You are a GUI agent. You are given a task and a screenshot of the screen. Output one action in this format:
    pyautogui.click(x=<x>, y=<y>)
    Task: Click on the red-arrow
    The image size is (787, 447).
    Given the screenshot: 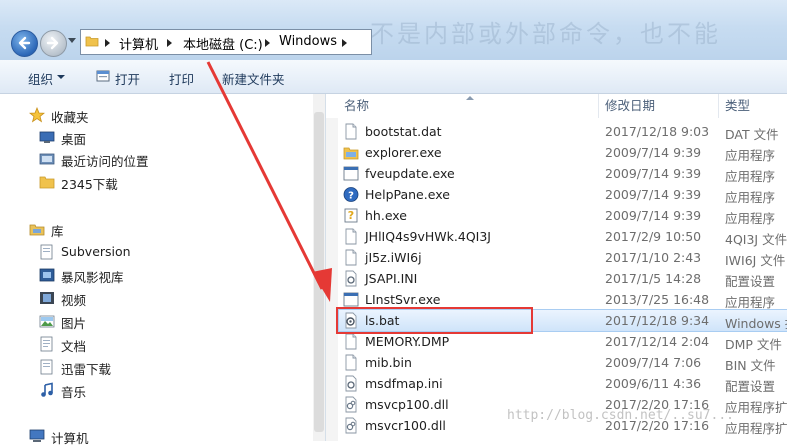 What is the action you would take?
    pyautogui.click(x=269, y=181)
    